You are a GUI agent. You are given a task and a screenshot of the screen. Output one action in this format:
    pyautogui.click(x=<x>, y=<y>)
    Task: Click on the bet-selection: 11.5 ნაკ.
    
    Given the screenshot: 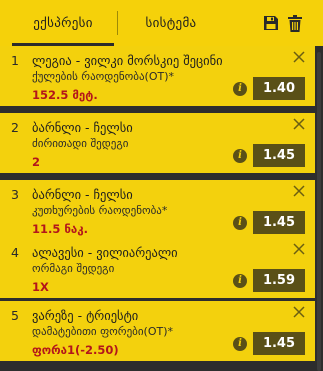 What is the action you would take?
    pyautogui.click(x=60, y=229)
    